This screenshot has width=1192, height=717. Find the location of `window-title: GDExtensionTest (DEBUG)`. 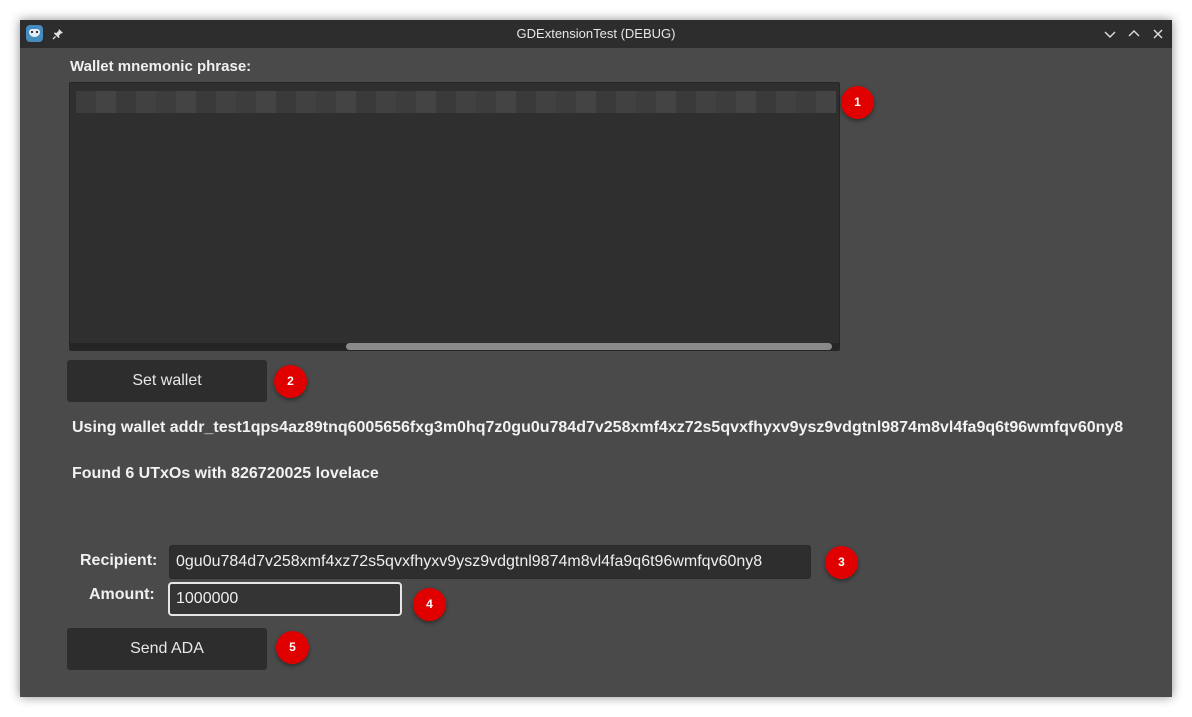

window-title: GDExtensionTest (DEBUG) is located at coordinates (596, 33).